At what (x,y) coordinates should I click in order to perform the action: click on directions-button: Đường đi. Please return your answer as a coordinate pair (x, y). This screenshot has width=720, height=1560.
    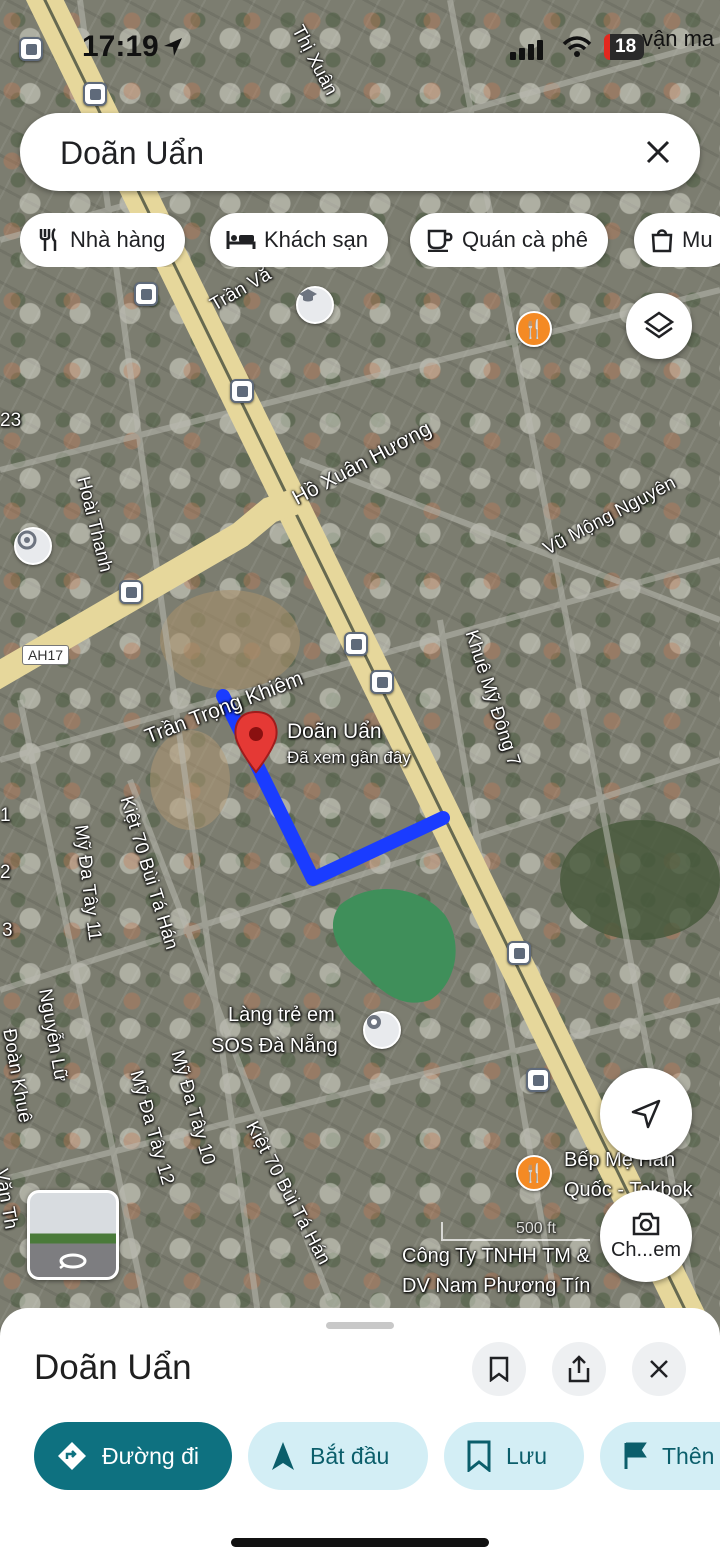
    Looking at the image, I should click on (133, 1456).